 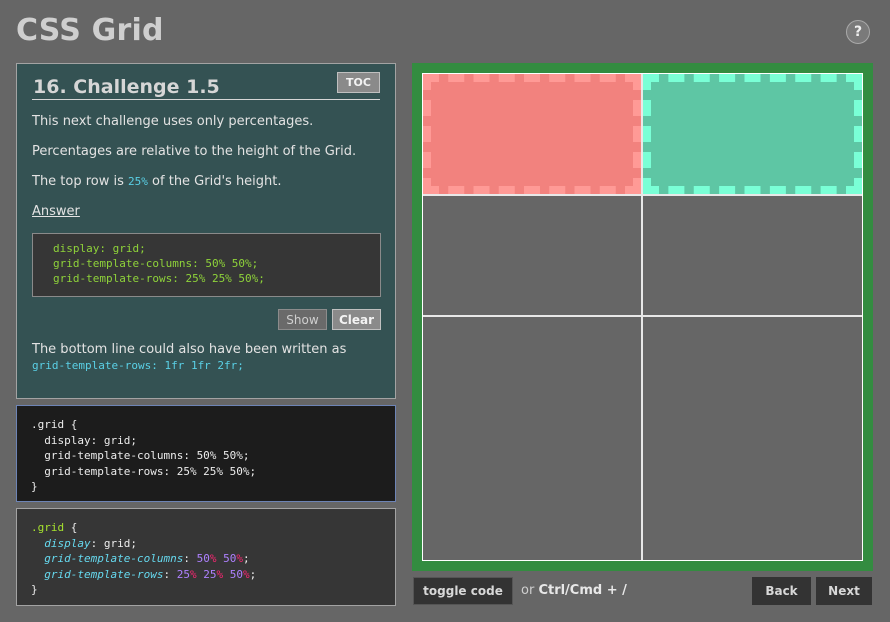 What do you see at coordinates (213, 441) in the screenshot?
I see `editor-line: display: grid;` at bounding box center [213, 441].